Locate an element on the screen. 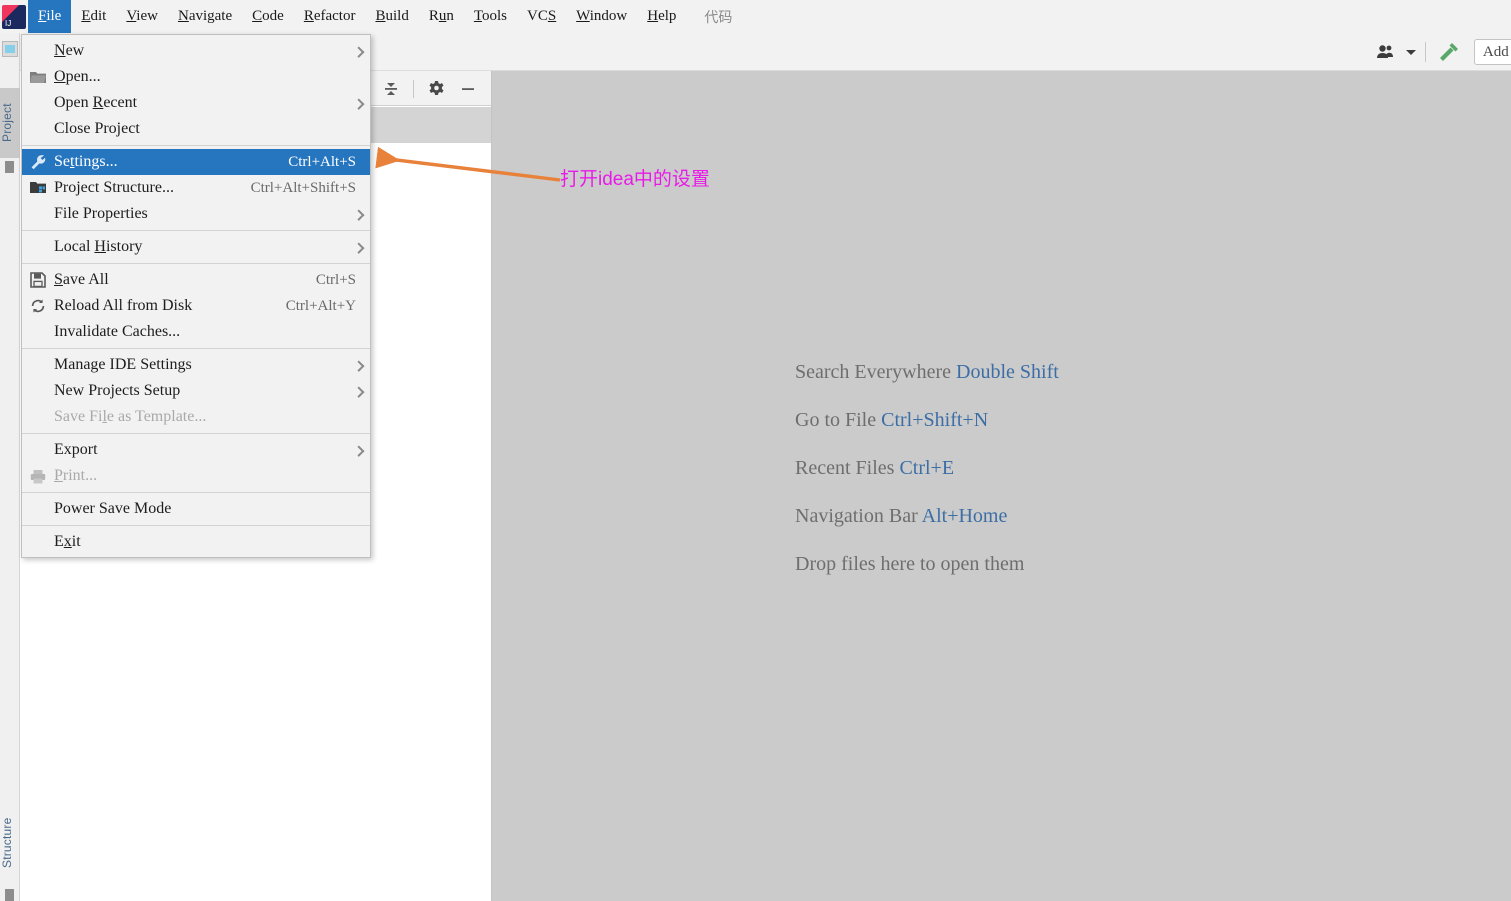  chevron-down-icon is located at coordinates (1411, 52).